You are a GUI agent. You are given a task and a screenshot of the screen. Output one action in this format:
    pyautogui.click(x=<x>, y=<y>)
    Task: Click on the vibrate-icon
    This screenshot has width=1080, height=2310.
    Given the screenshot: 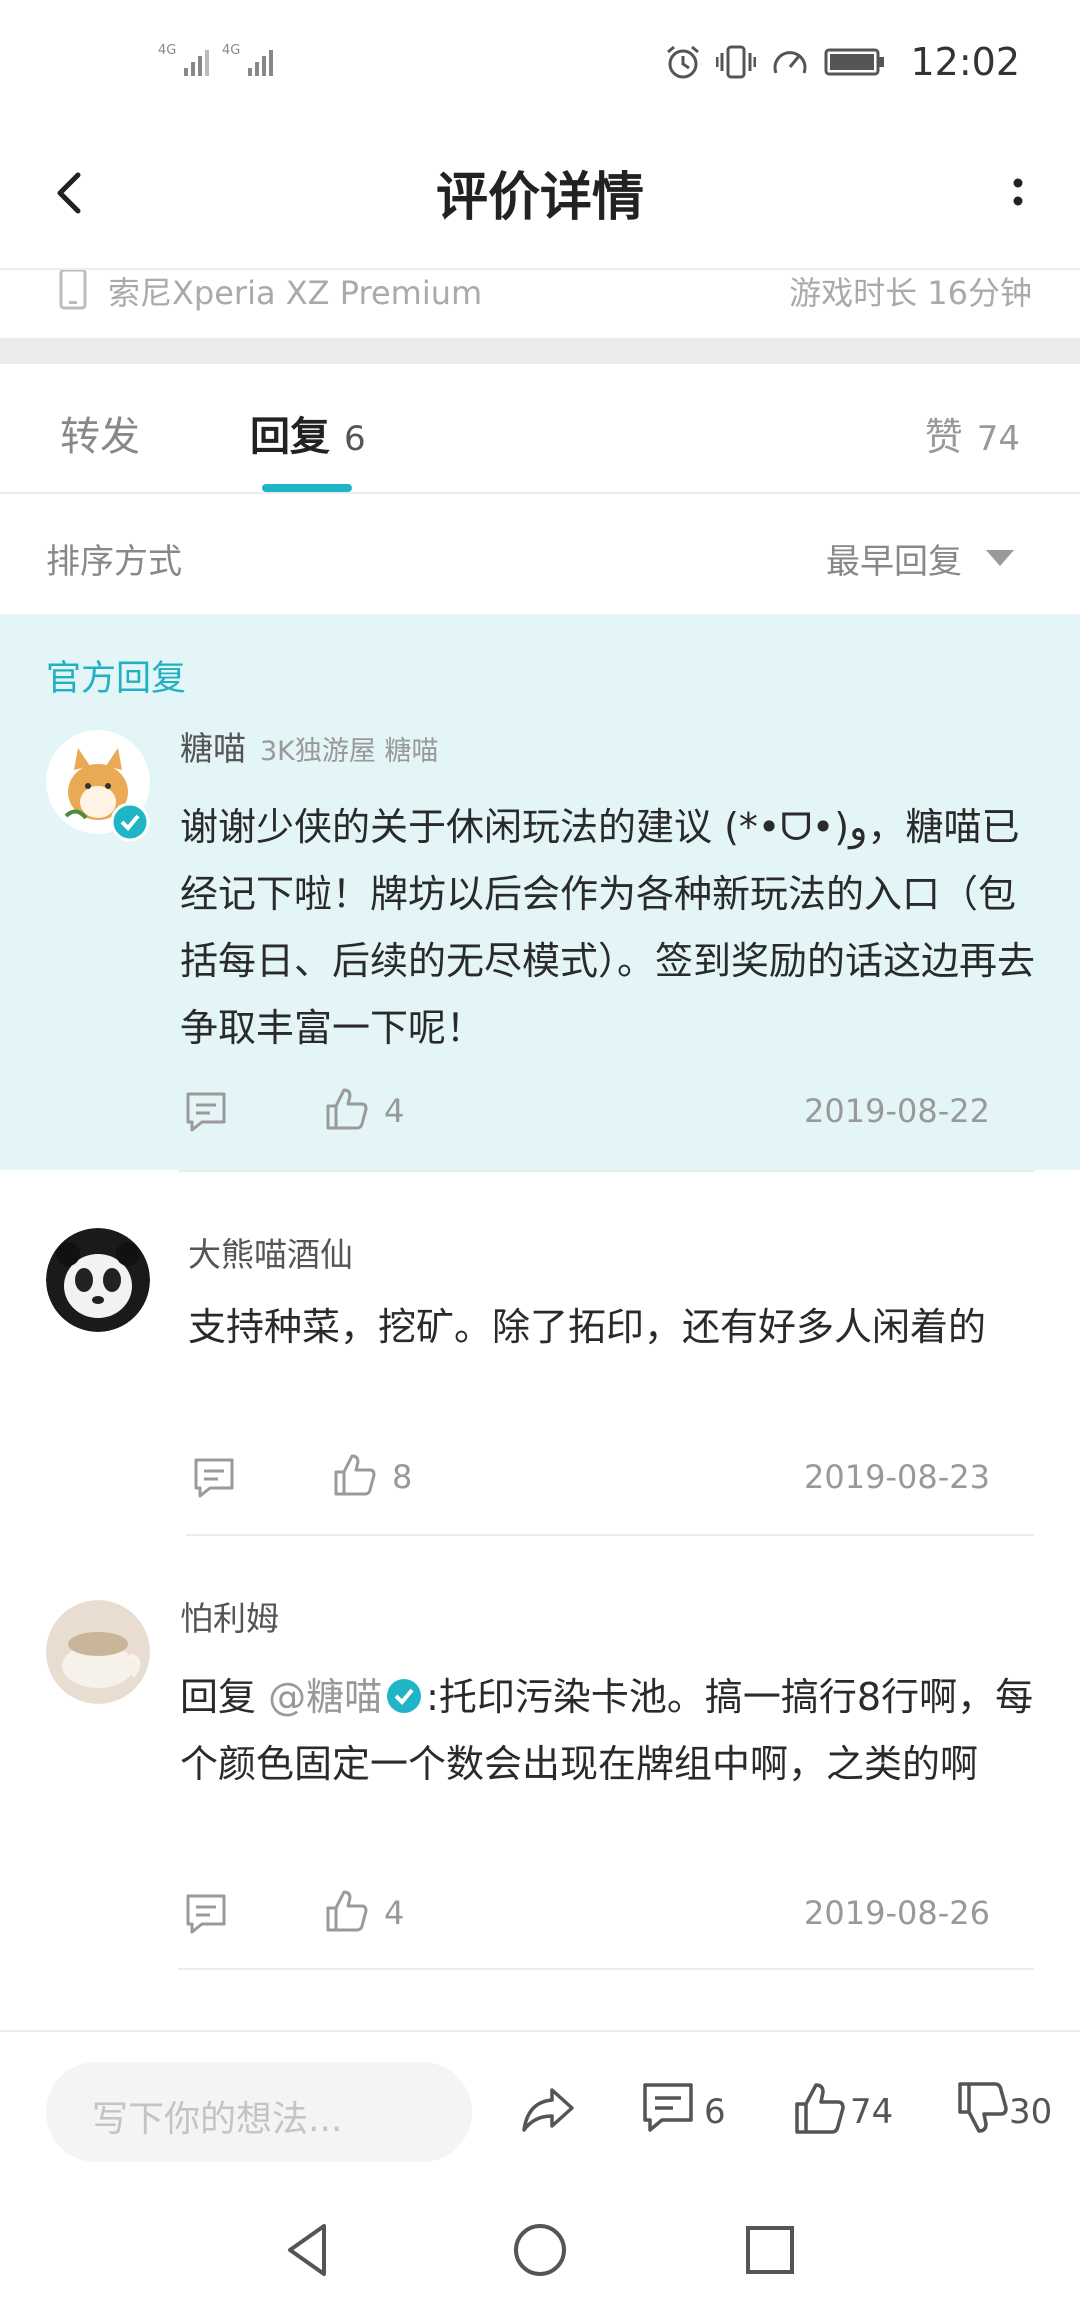 What is the action you would take?
    pyautogui.click(x=736, y=62)
    